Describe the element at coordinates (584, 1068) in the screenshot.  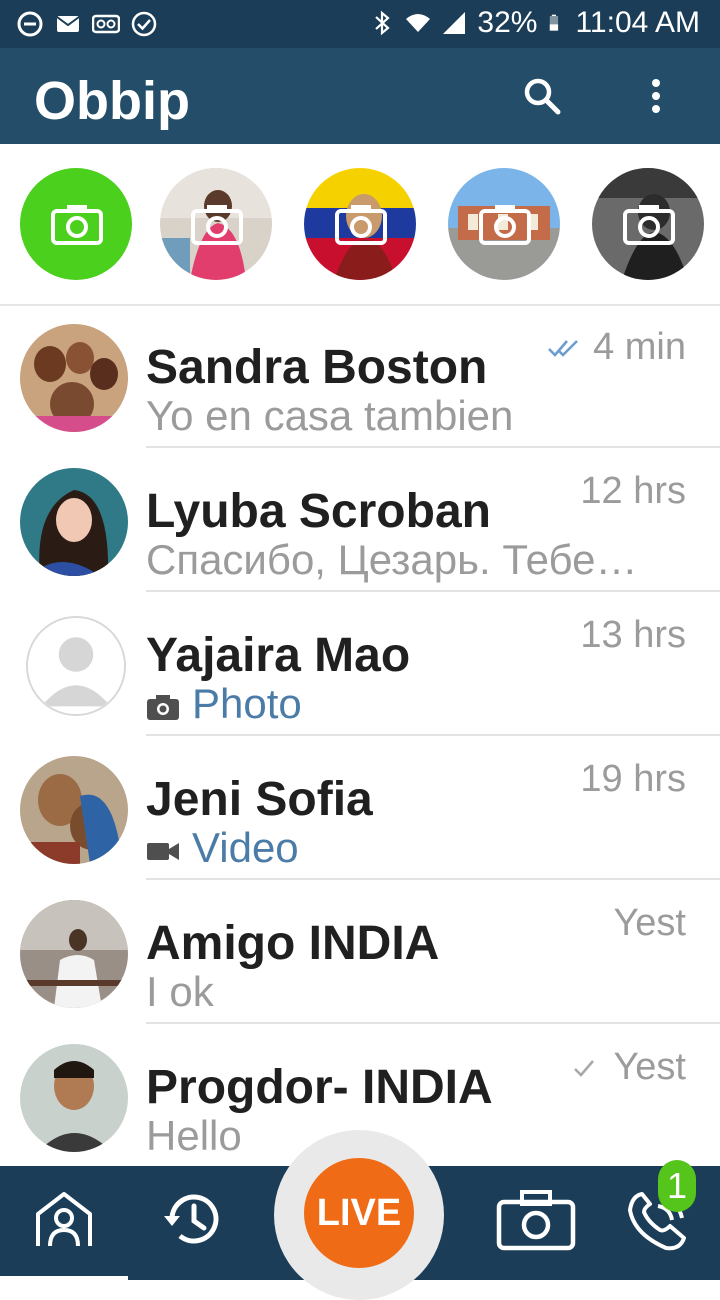
I see `check-icon` at that location.